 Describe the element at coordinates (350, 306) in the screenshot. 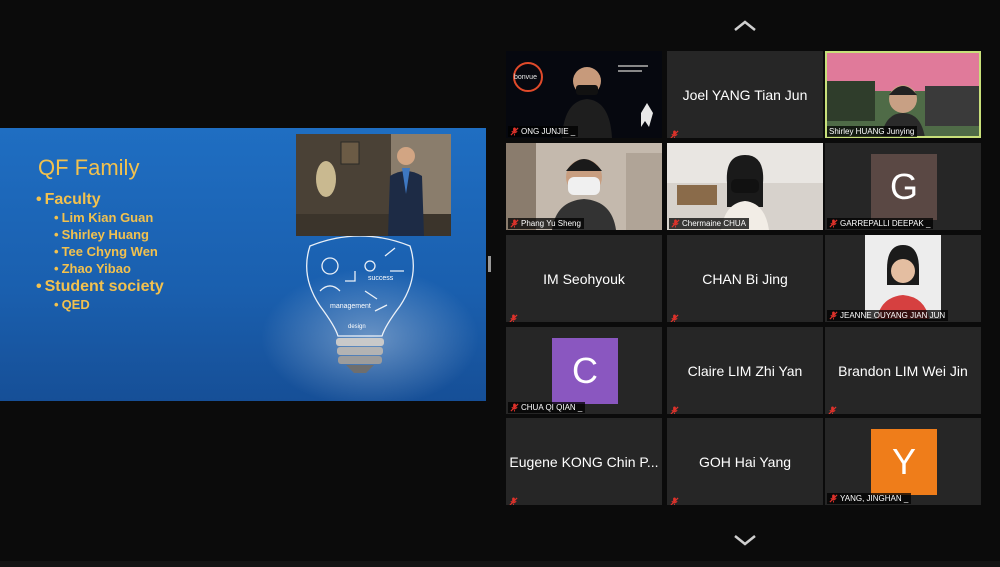

I see `doodle-word: management` at that location.